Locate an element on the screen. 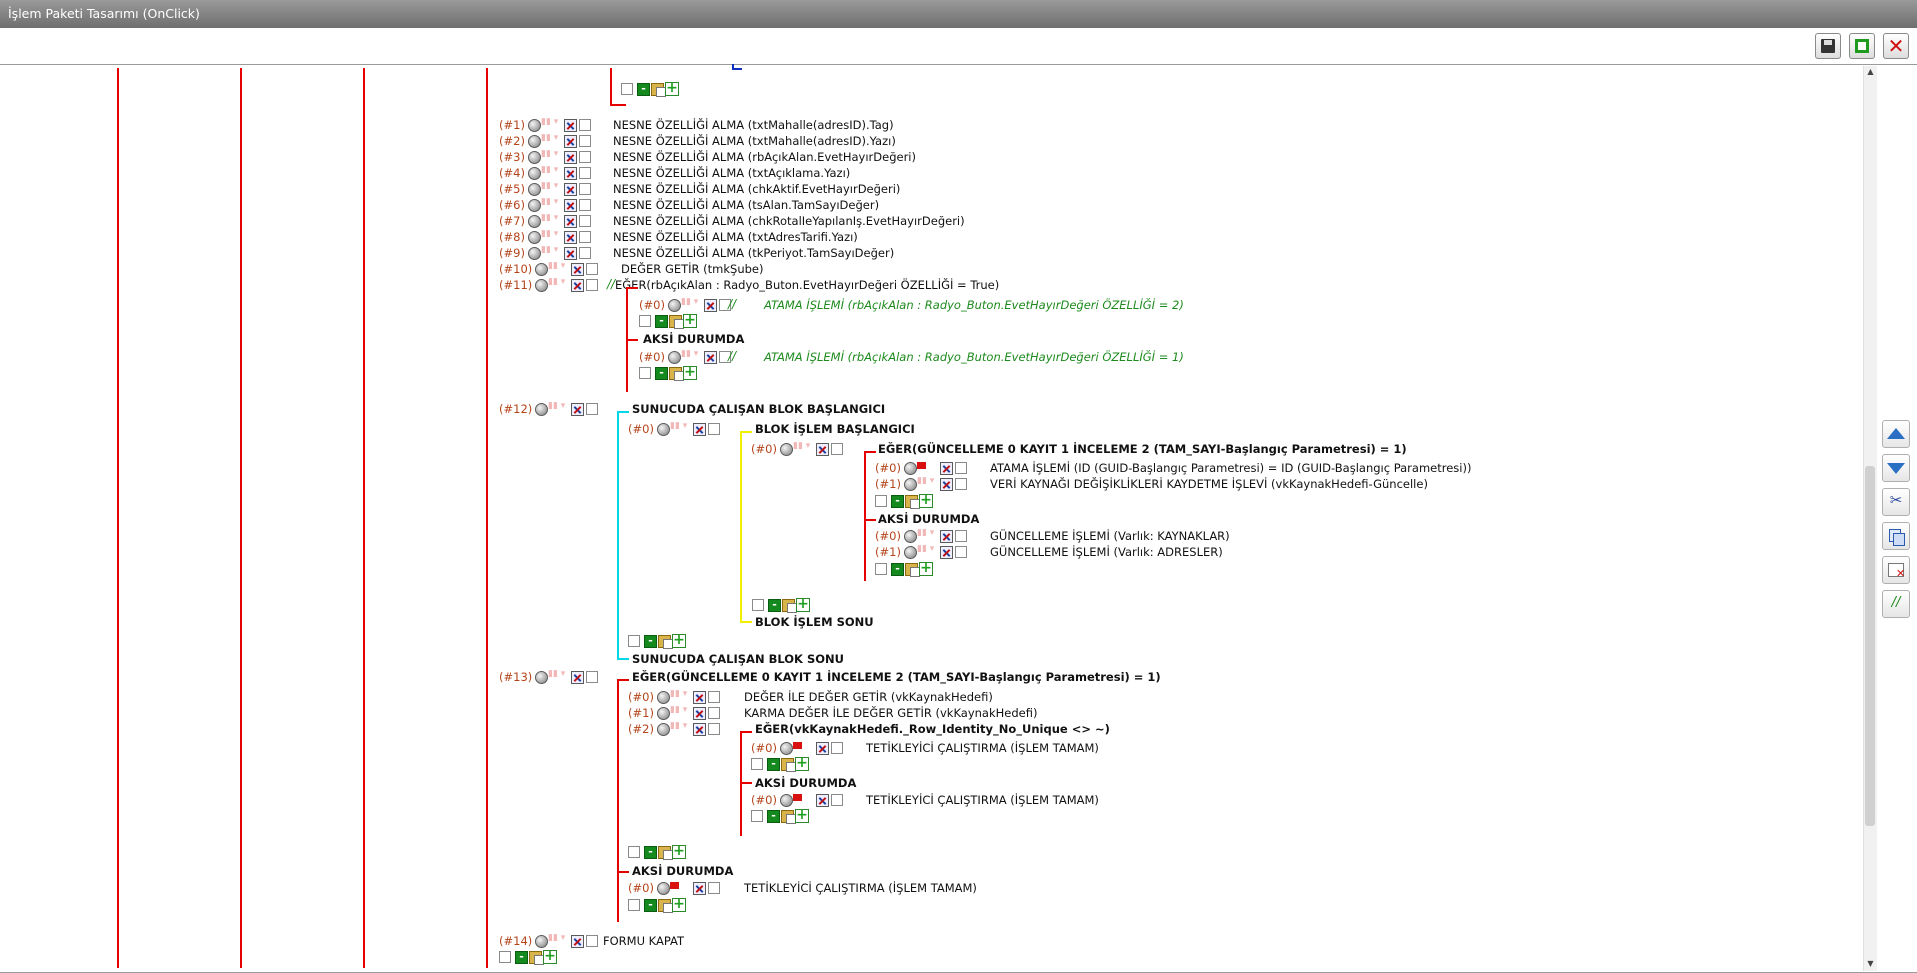 Image resolution: width=1917 pixels, height=973 pixels. move-up-button is located at coordinates (1896, 434).